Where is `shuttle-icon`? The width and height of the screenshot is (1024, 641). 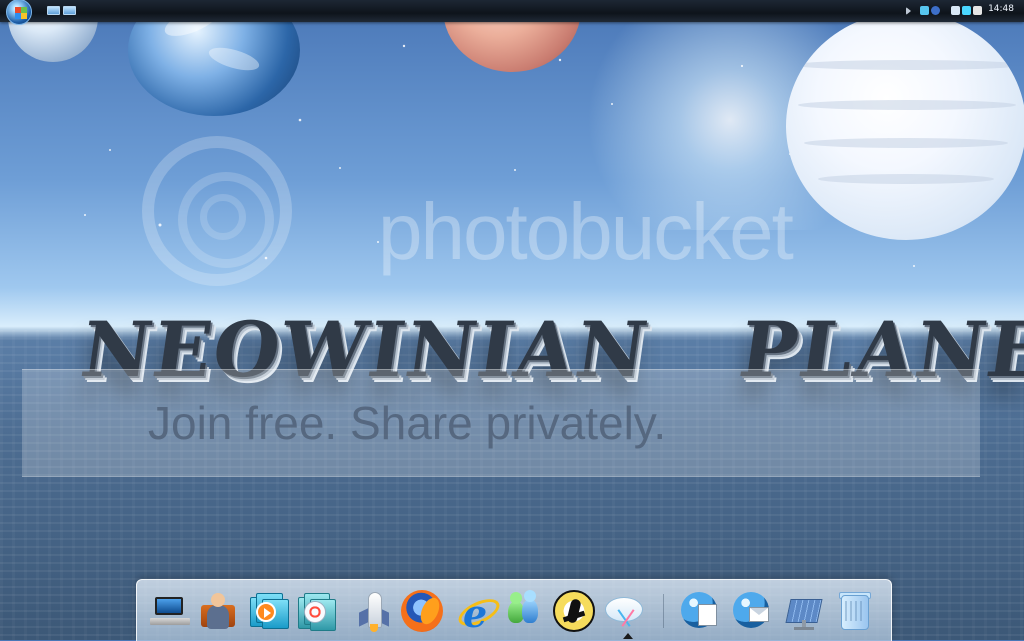
shuttle-icon is located at coordinates (374, 611).